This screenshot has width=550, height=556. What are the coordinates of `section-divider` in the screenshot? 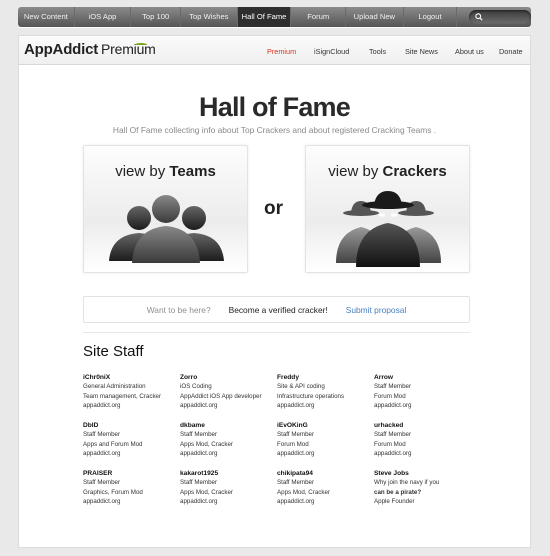 It's located at (276, 332).